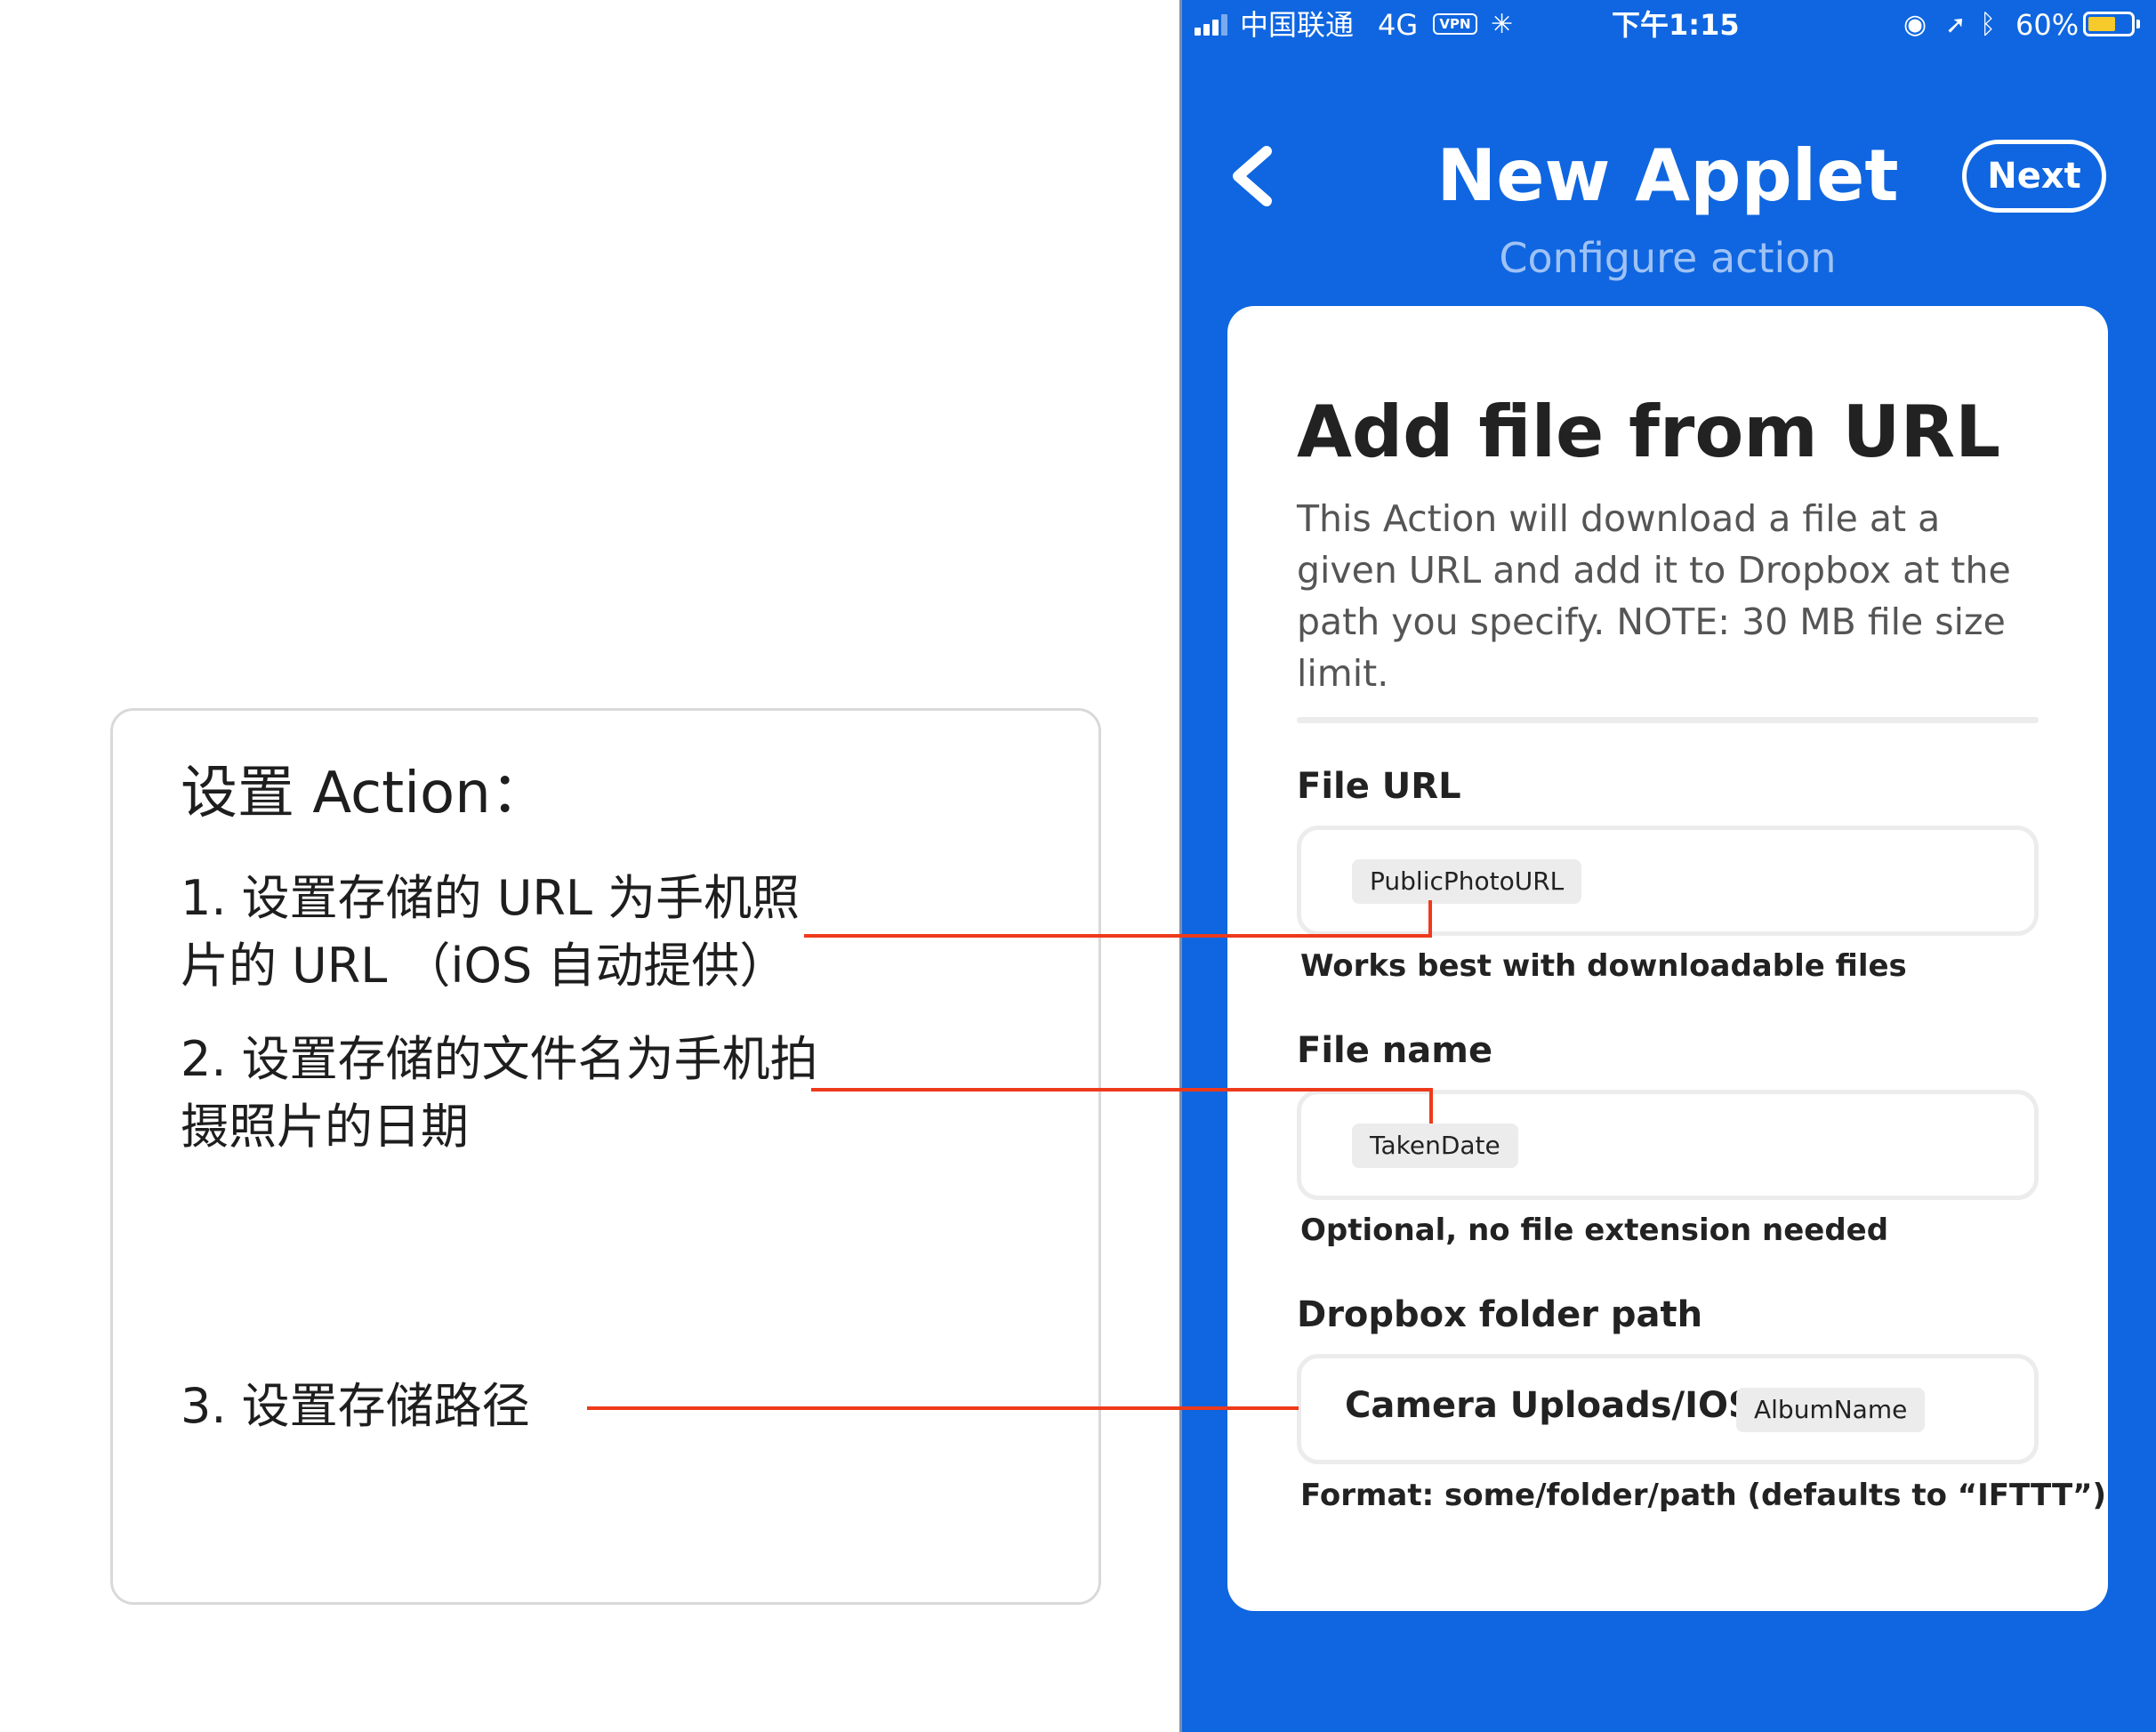 This screenshot has height=1732, width=2156. Describe the element at coordinates (1503, 24) in the screenshot. I see `activity-spinner-icon: ✳` at that location.